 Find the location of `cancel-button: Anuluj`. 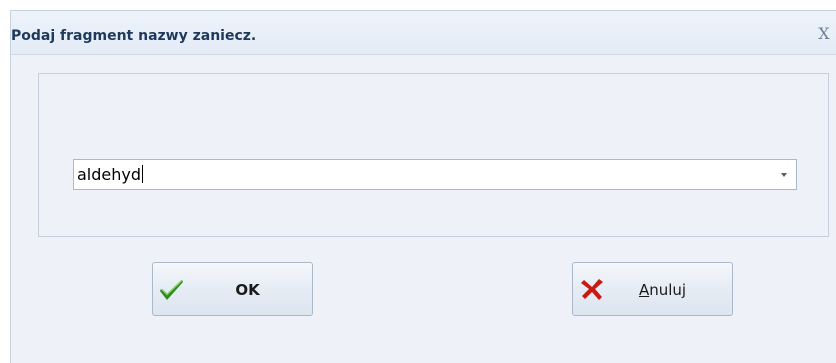

cancel-button: Anuluj is located at coordinates (652, 289).